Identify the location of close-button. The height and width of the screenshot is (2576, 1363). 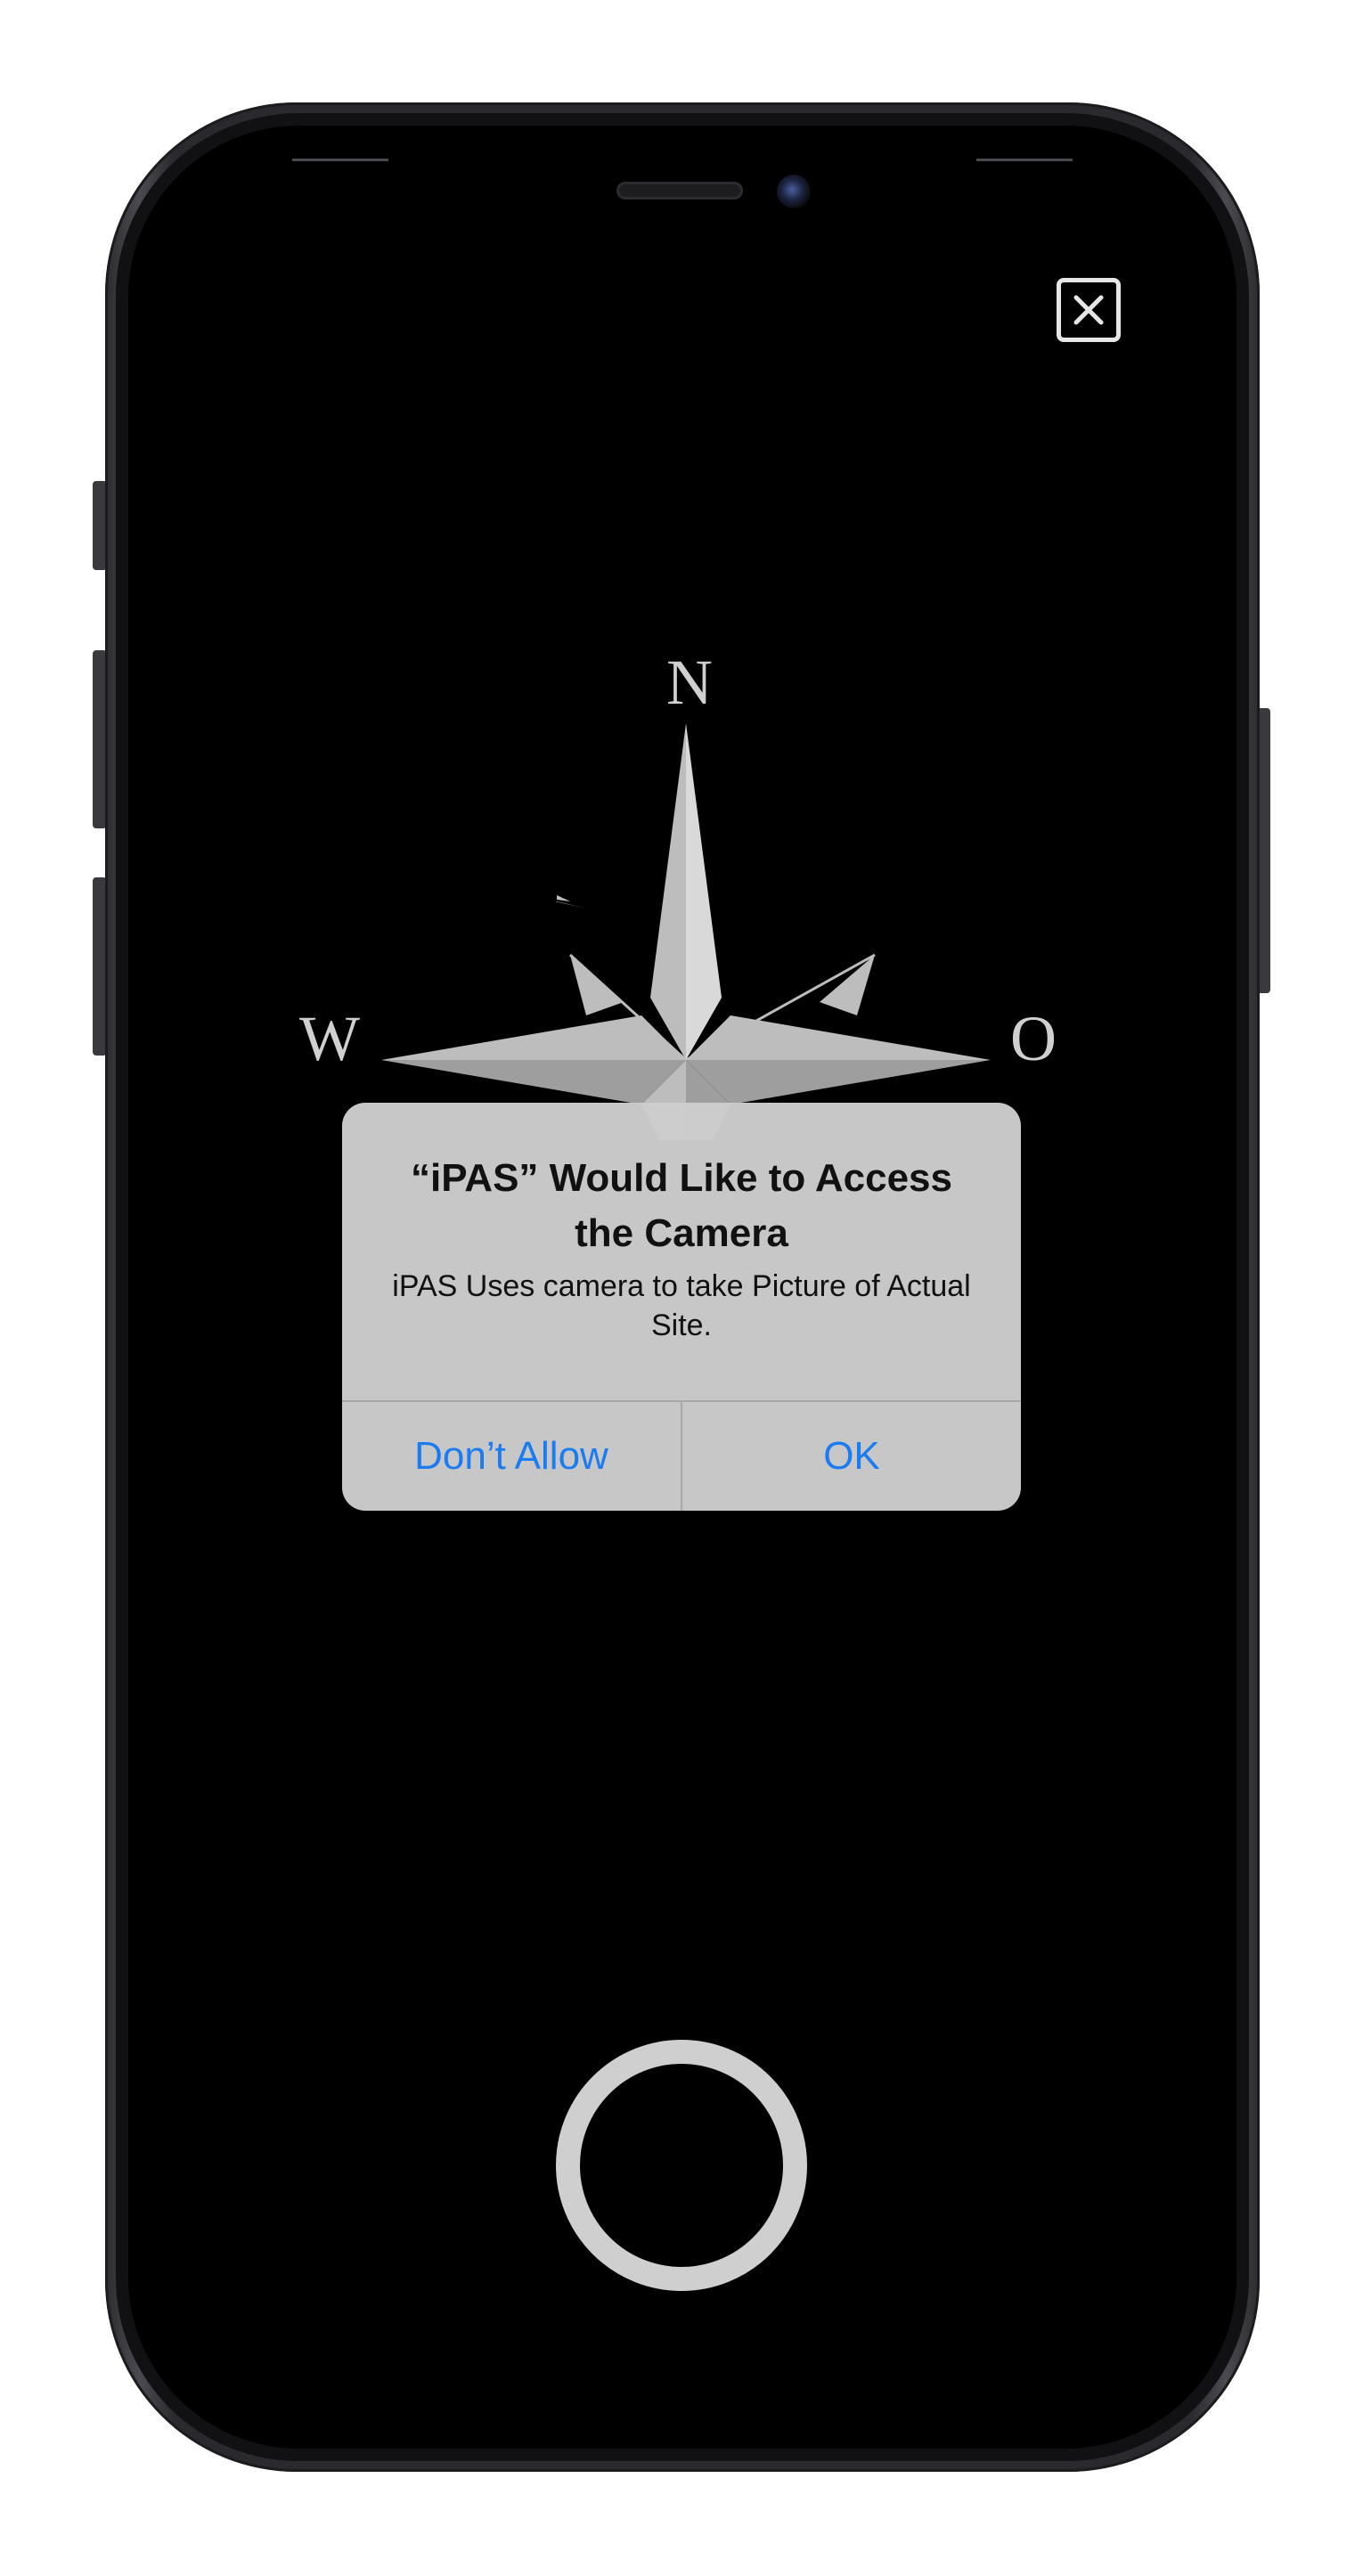
(1089, 310).